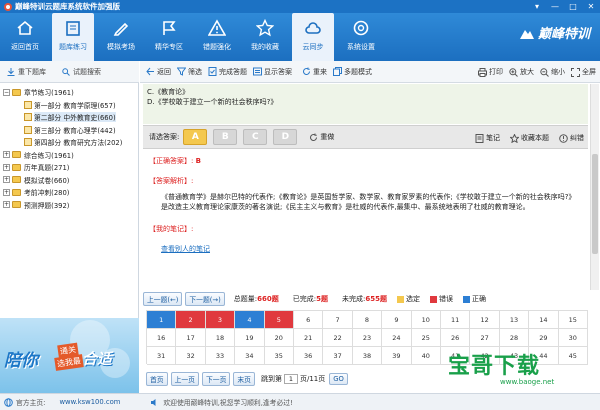  I want to click on tree-node-comprehensive: + 综合练习(1961), so click(69, 155).